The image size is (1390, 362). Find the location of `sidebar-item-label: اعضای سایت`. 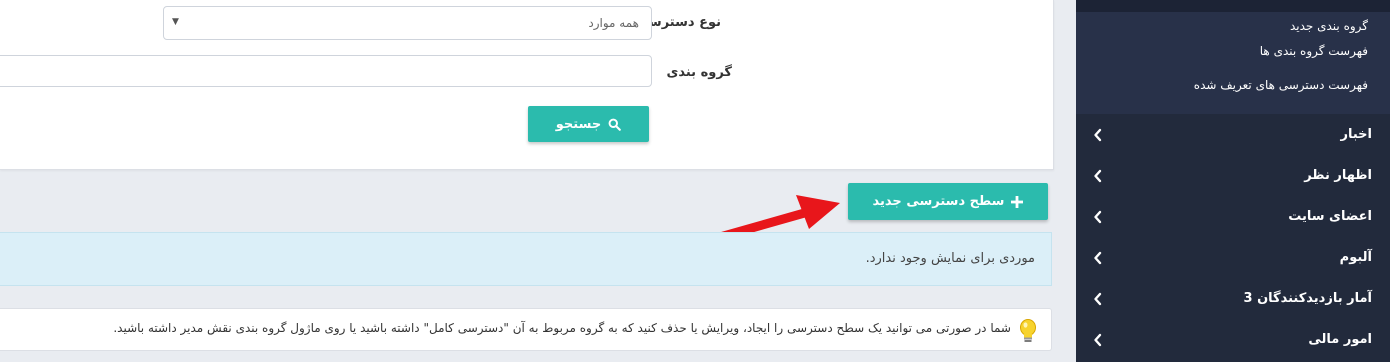

sidebar-item-label: اعضای سایت is located at coordinates (1330, 216).